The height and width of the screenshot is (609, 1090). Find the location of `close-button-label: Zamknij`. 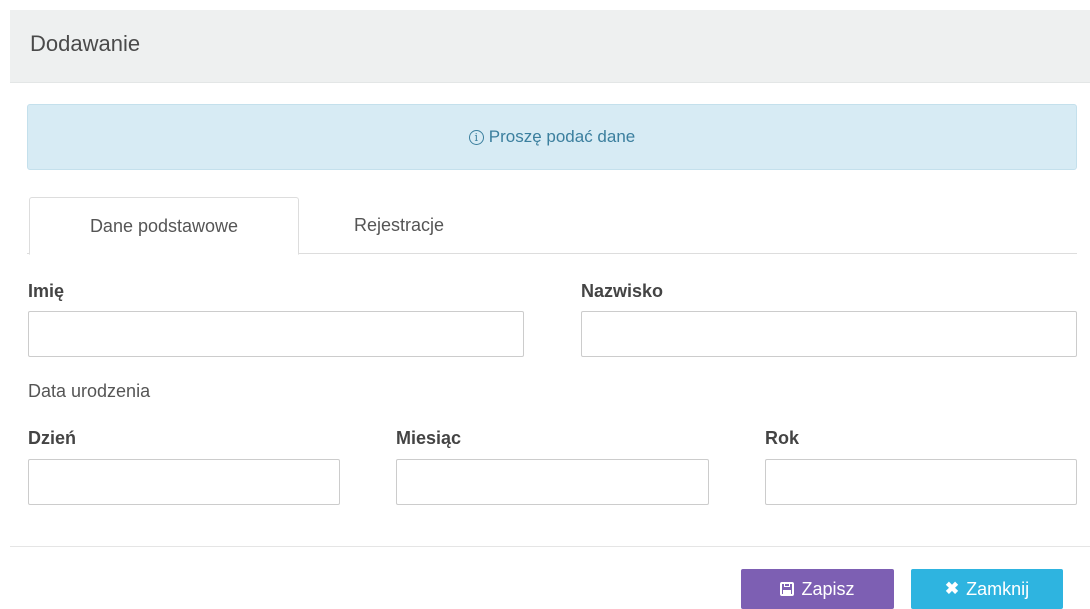

close-button-label: Zamknij is located at coordinates (998, 588).